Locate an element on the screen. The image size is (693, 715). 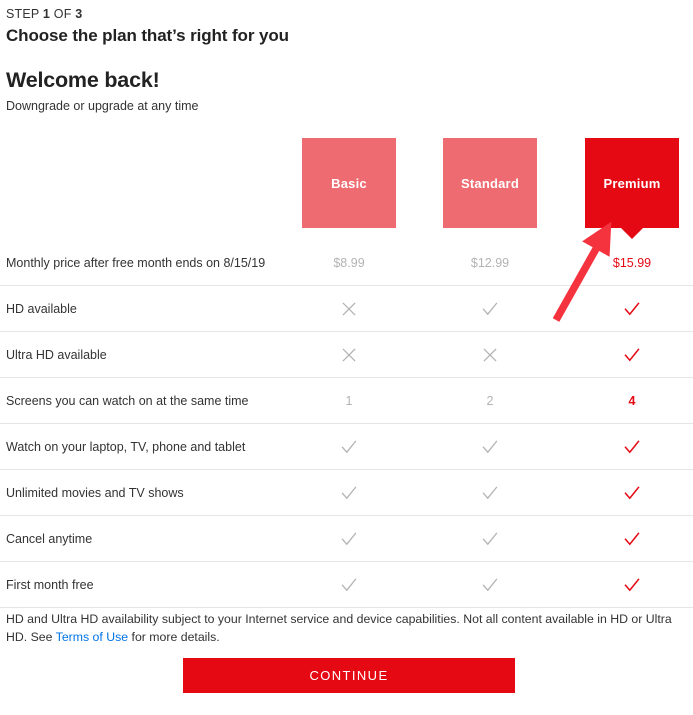
feature-label: Unlimited movies and TV shows is located at coordinates (95, 492).